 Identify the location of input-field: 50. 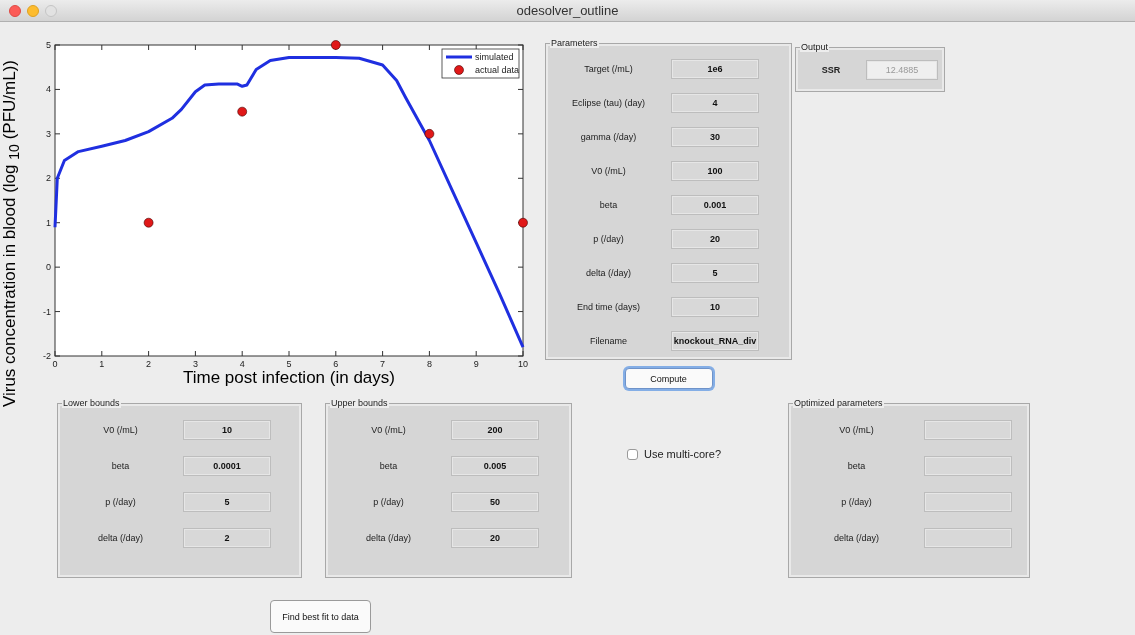
(495, 502).